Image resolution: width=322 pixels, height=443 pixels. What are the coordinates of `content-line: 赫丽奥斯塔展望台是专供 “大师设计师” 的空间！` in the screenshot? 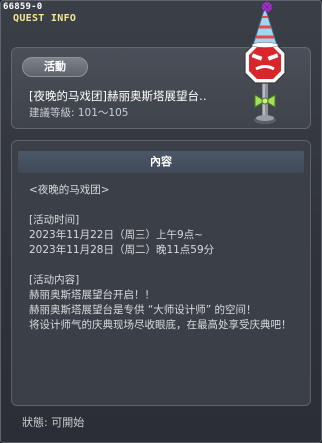 It's located at (143, 310).